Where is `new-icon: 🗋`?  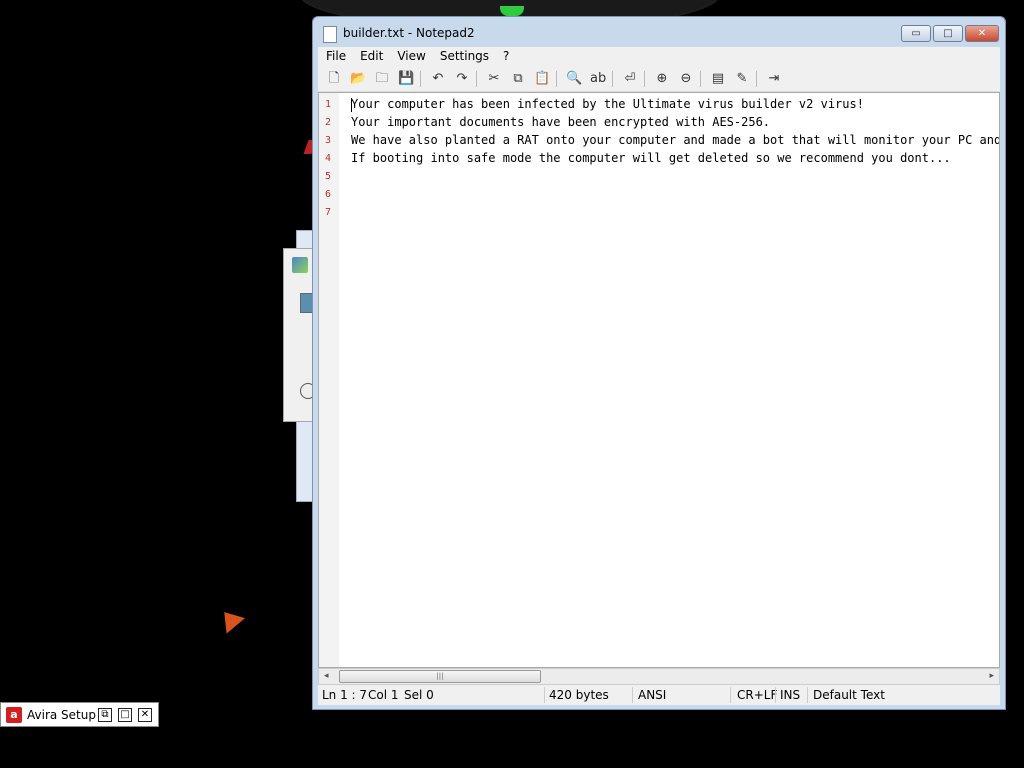
new-icon: 🗋 is located at coordinates (334, 79).